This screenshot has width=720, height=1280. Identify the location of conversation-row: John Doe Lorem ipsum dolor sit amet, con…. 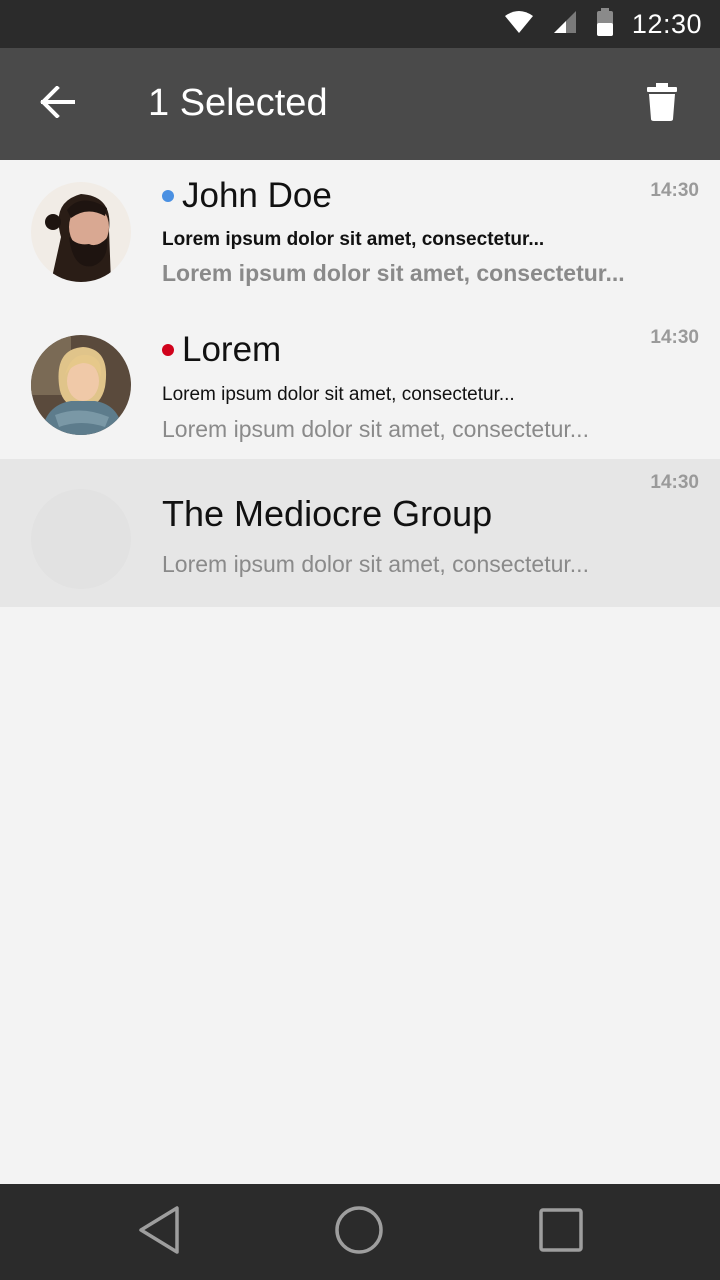
(360, 235).